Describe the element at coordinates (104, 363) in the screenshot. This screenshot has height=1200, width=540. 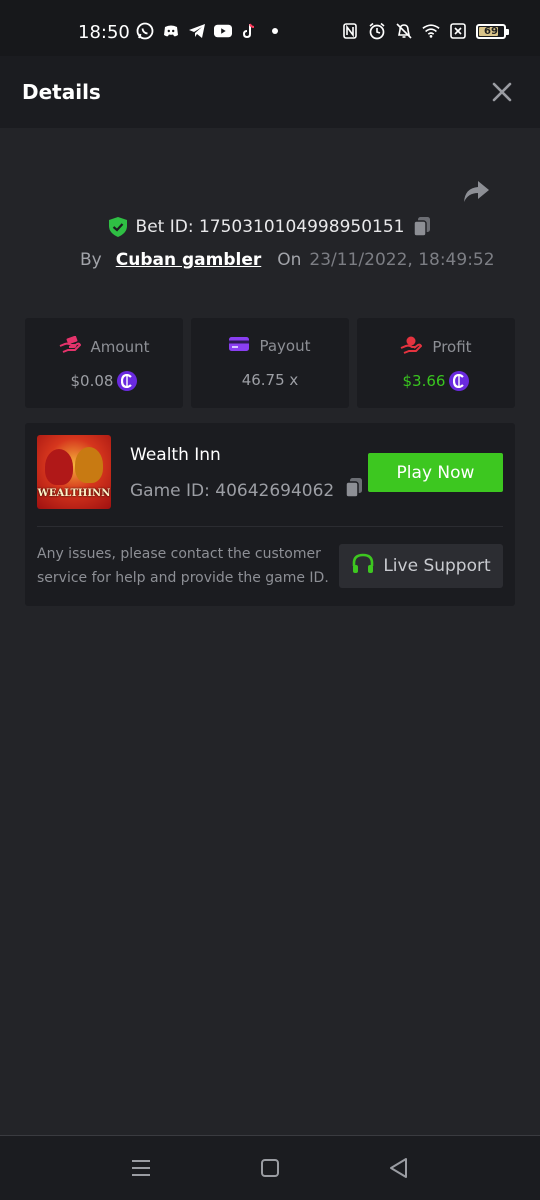
I see `amount-card: Amount $0.08` at that location.